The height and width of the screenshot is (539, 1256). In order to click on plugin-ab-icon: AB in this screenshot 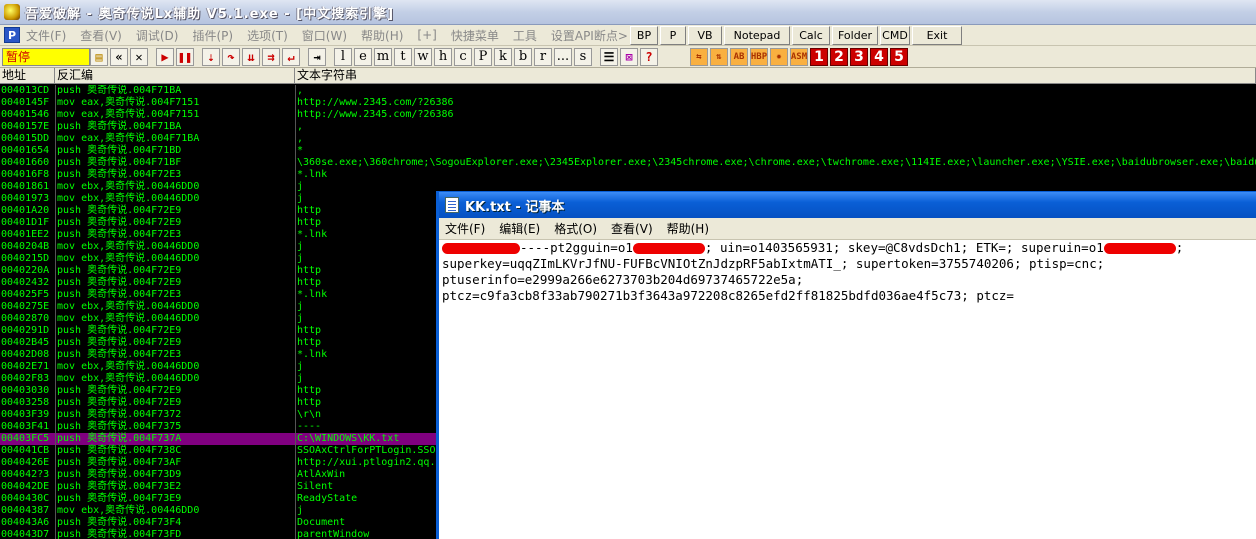, I will do `click(739, 56)`.